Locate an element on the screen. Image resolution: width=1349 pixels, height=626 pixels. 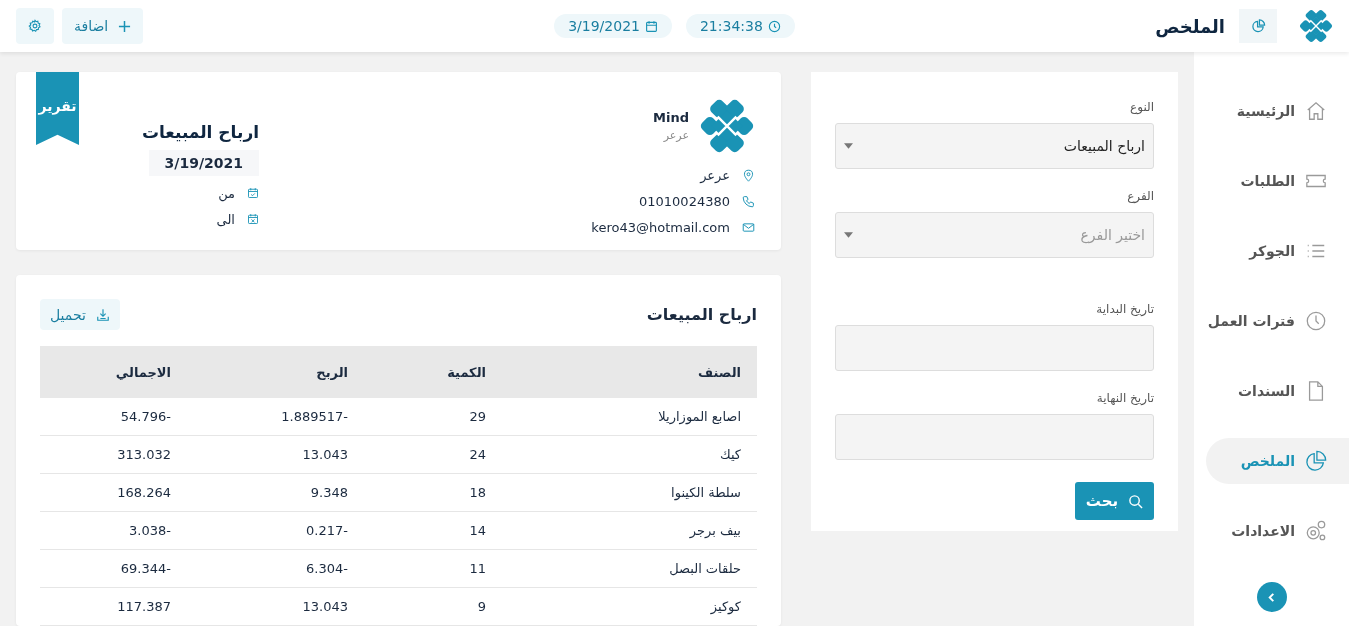
sidebar-item: الطلبات is located at coordinates (1271, 181).